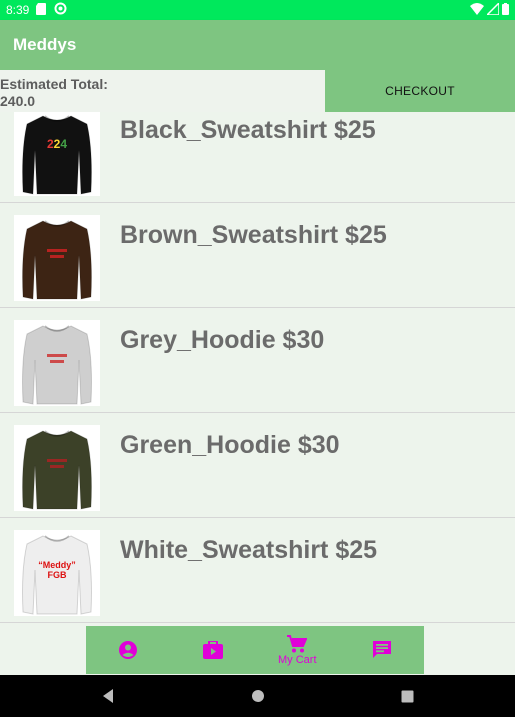 The height and width of the screenshot is (717, 515). I want to click on back-icon, so click(107, 696).